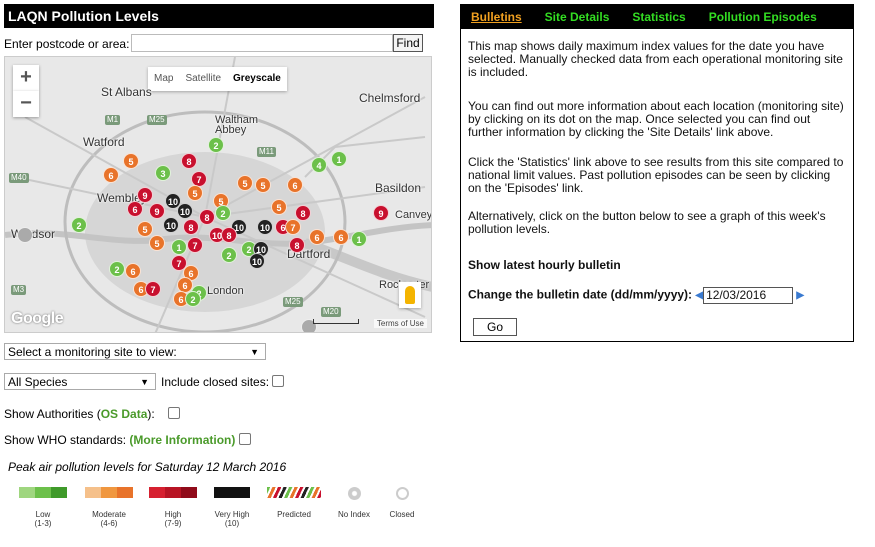 The height and width of the screenshot is (547, 875). I want to click on zoom-out-button: −, so click(26, 104).